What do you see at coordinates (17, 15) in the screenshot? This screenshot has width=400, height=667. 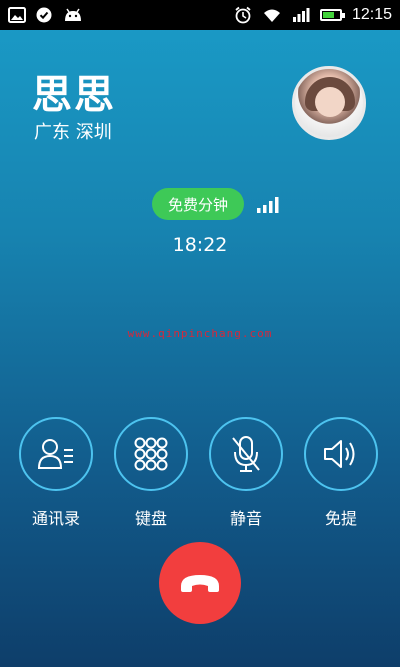 I see `image-icon` at bounding box center [17, 15].